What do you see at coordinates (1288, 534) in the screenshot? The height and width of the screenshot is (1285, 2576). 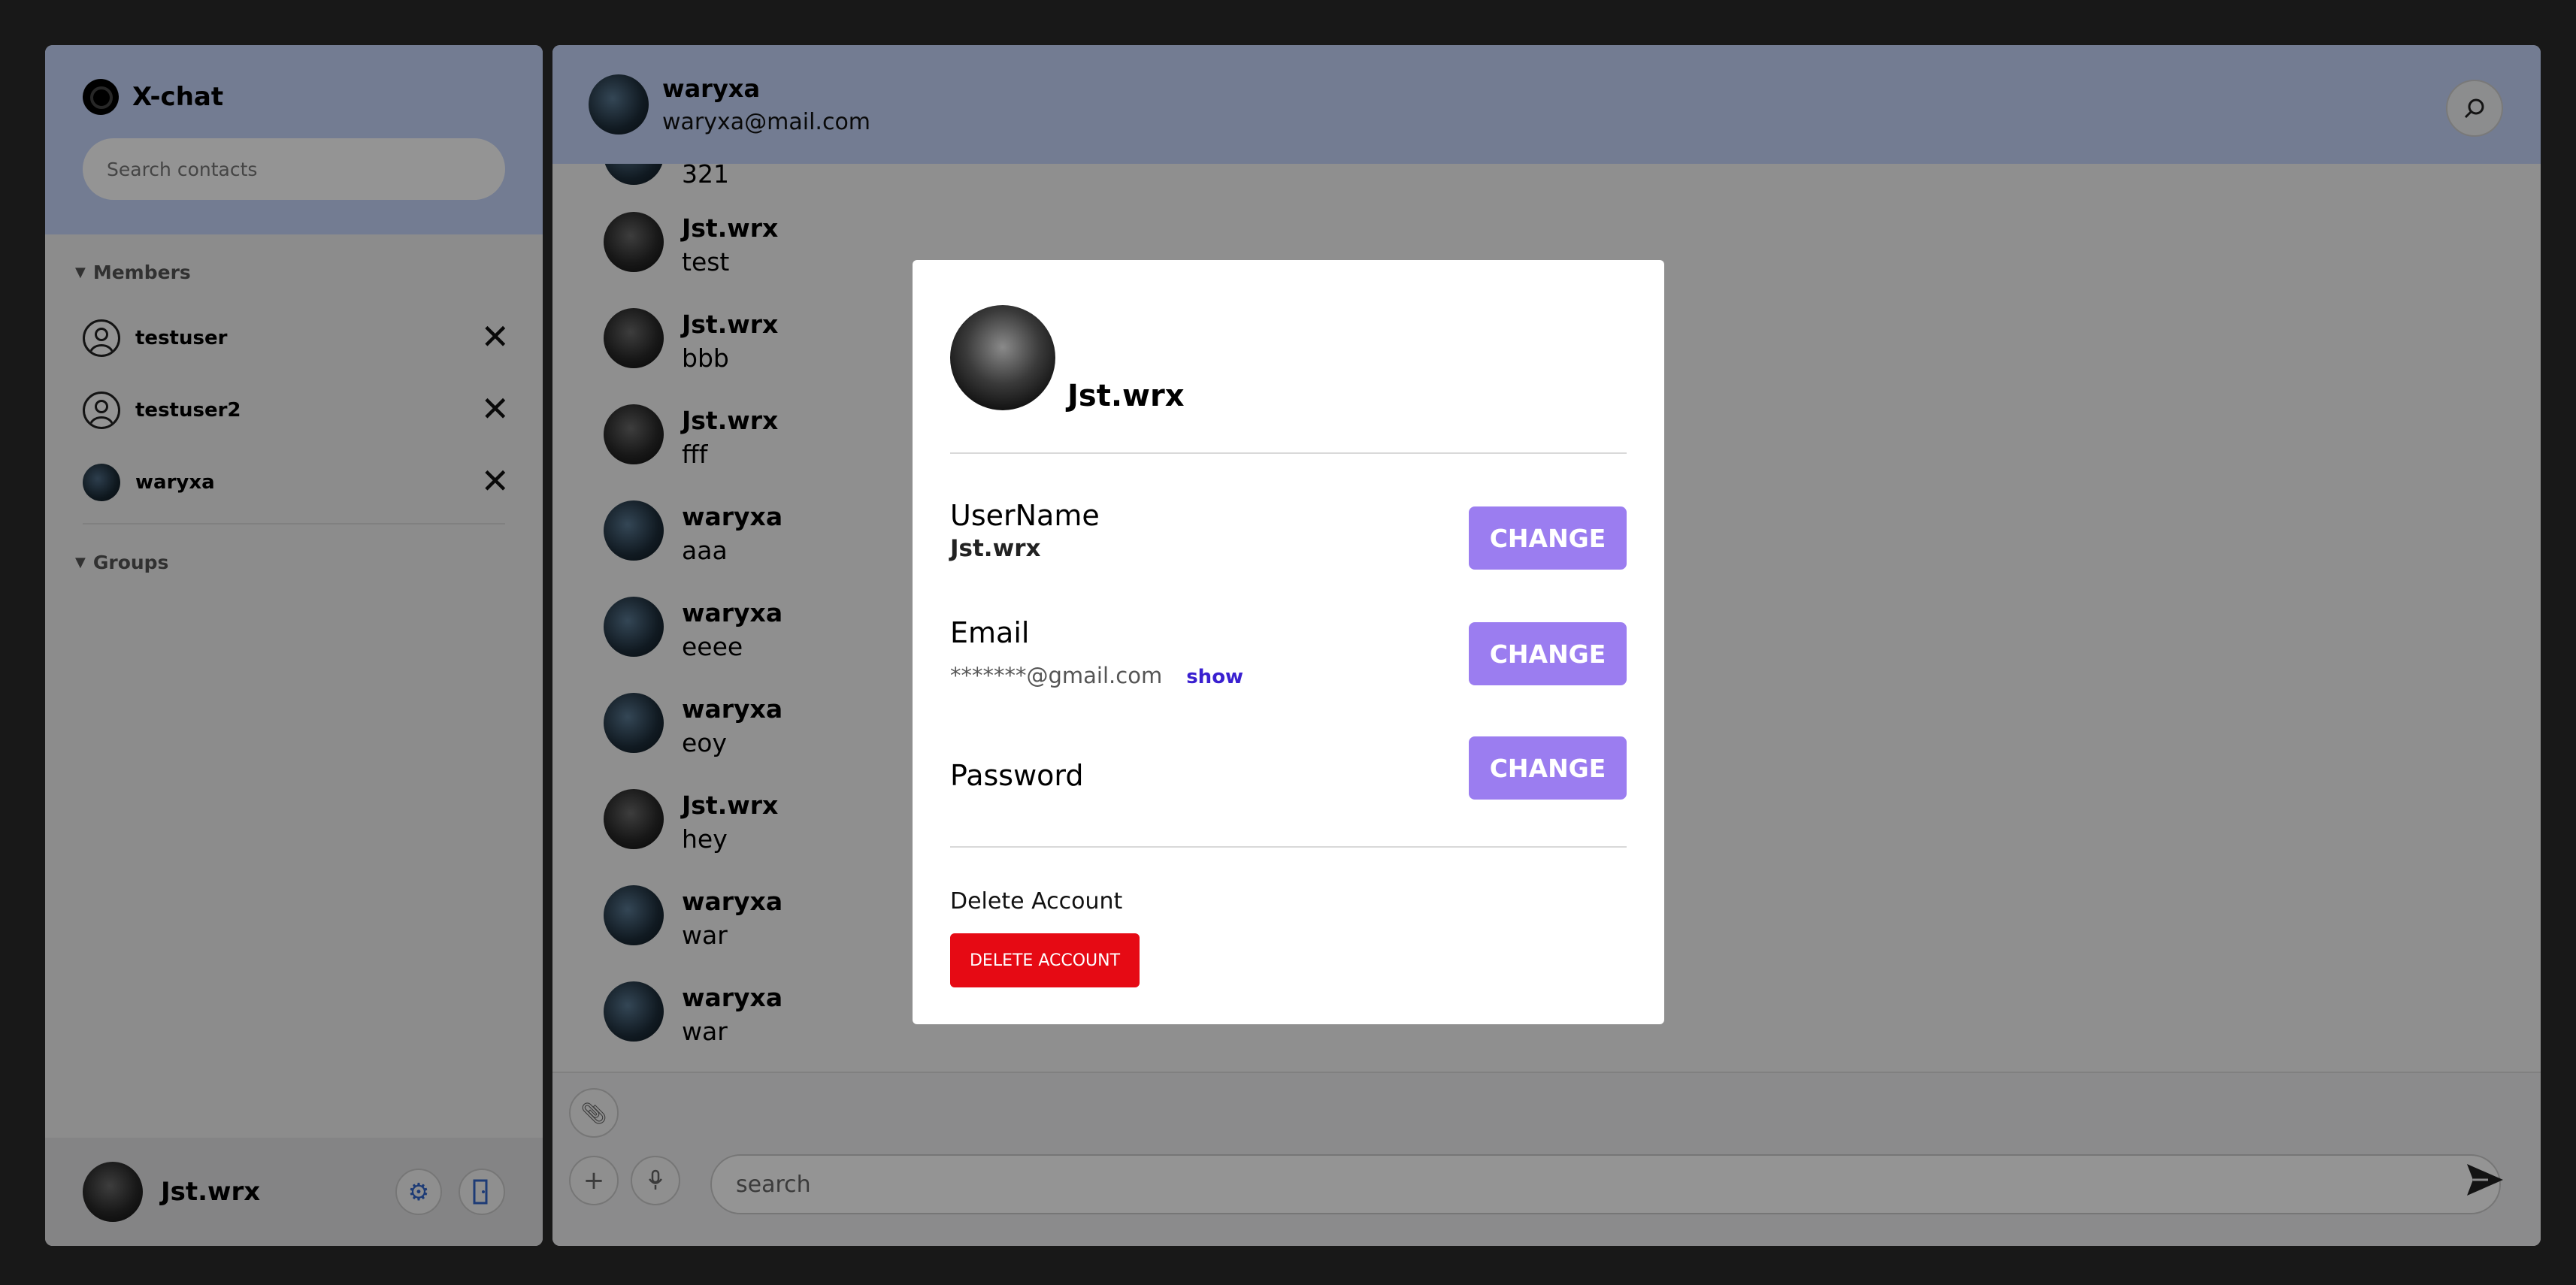 I see `username-row: UserName Jst.wrx CHANGE` at bounding box center [1288, 534].